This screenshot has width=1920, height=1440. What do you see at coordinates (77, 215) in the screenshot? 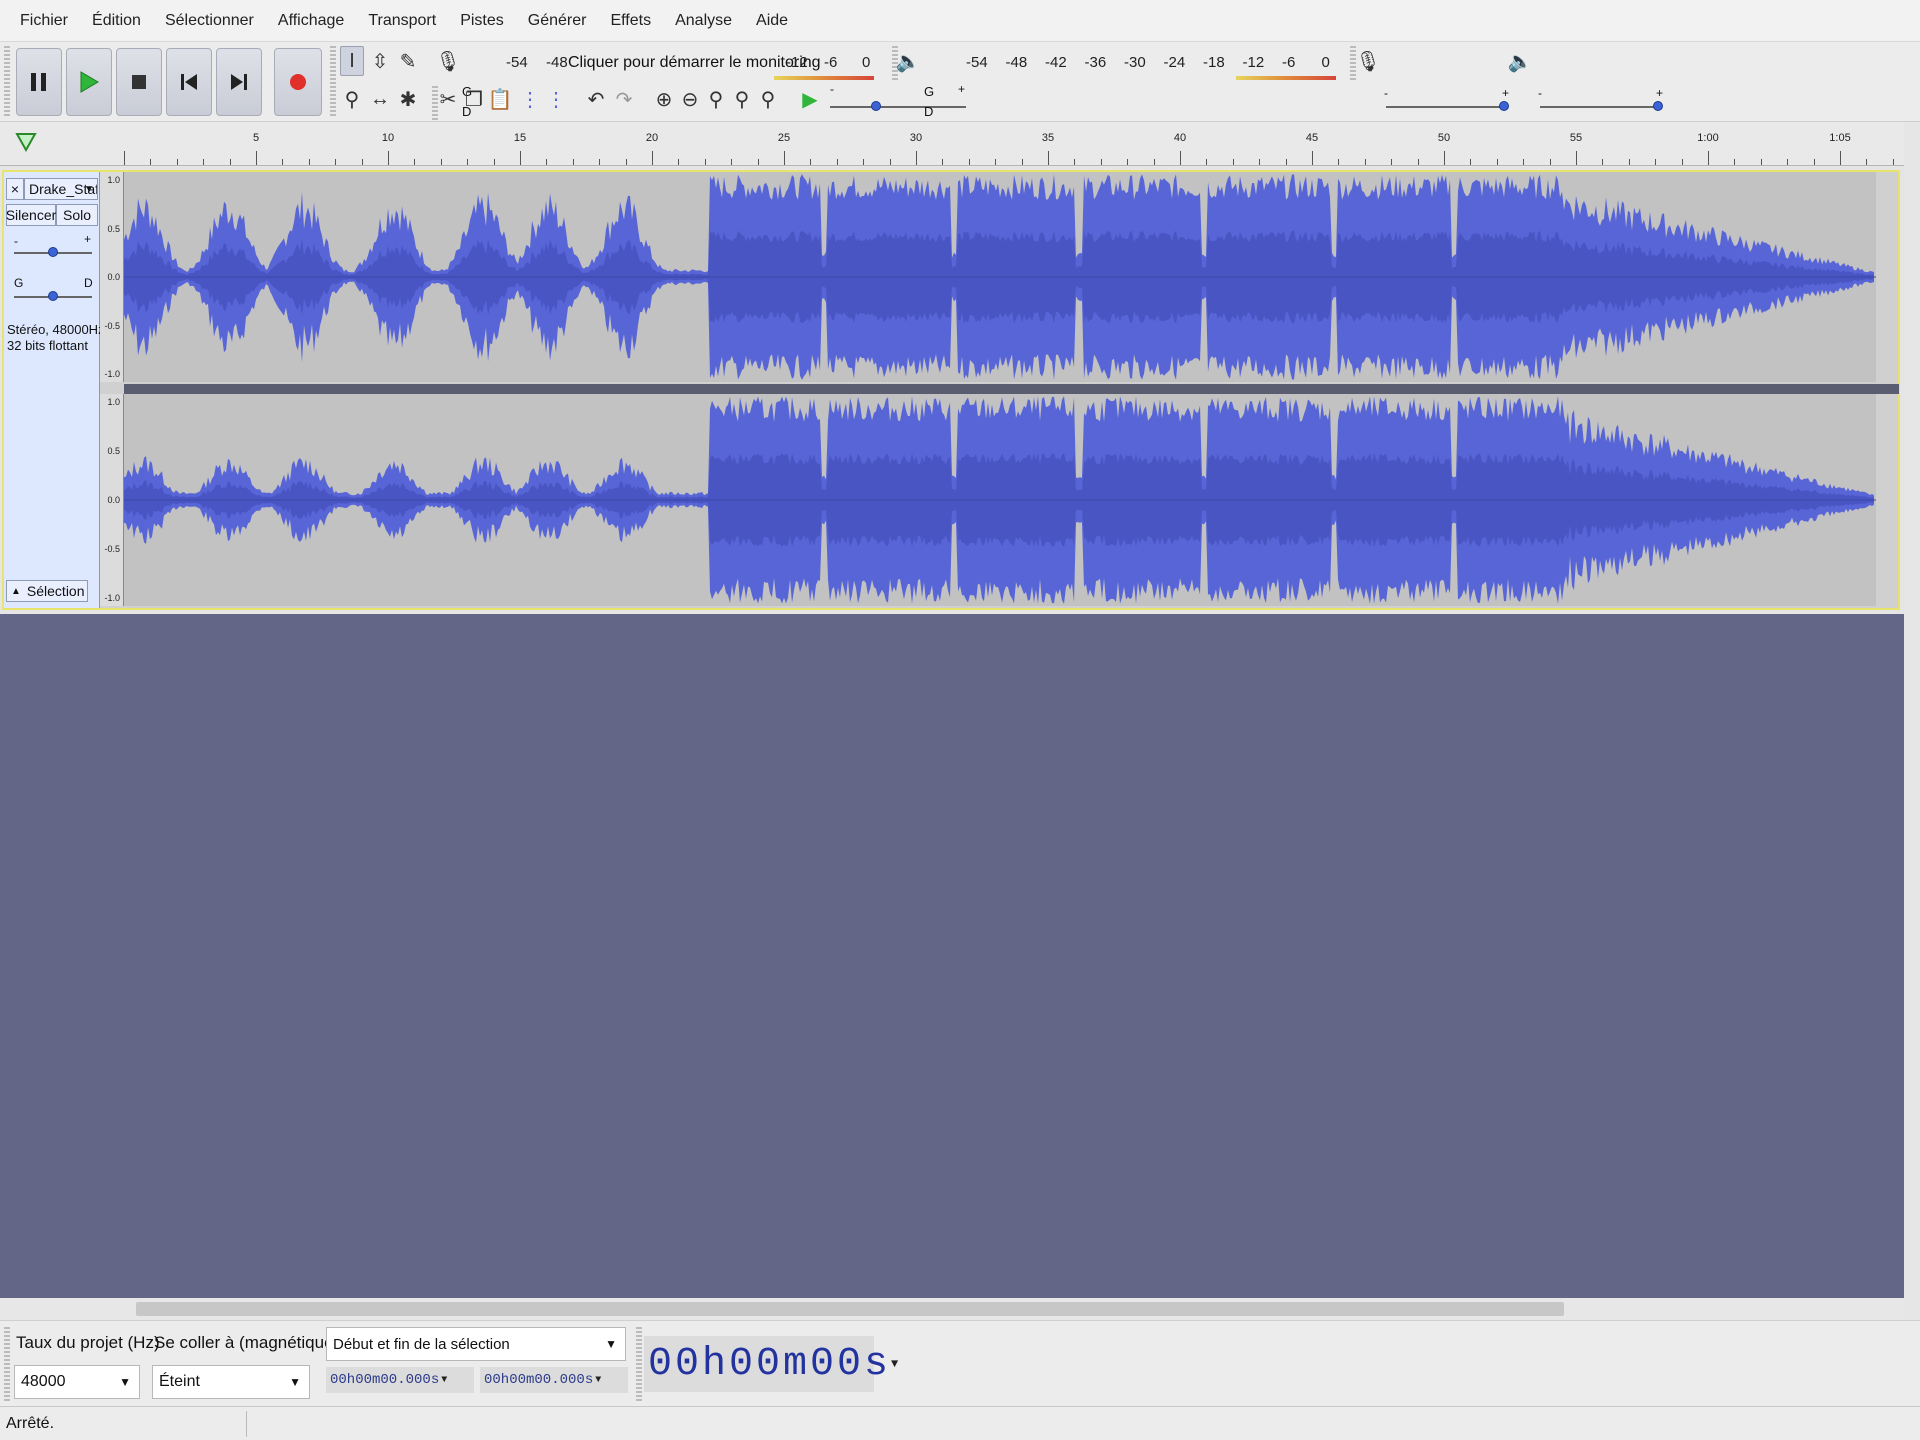
I see `solo-button: Solo` at bounding box center [77, 215].